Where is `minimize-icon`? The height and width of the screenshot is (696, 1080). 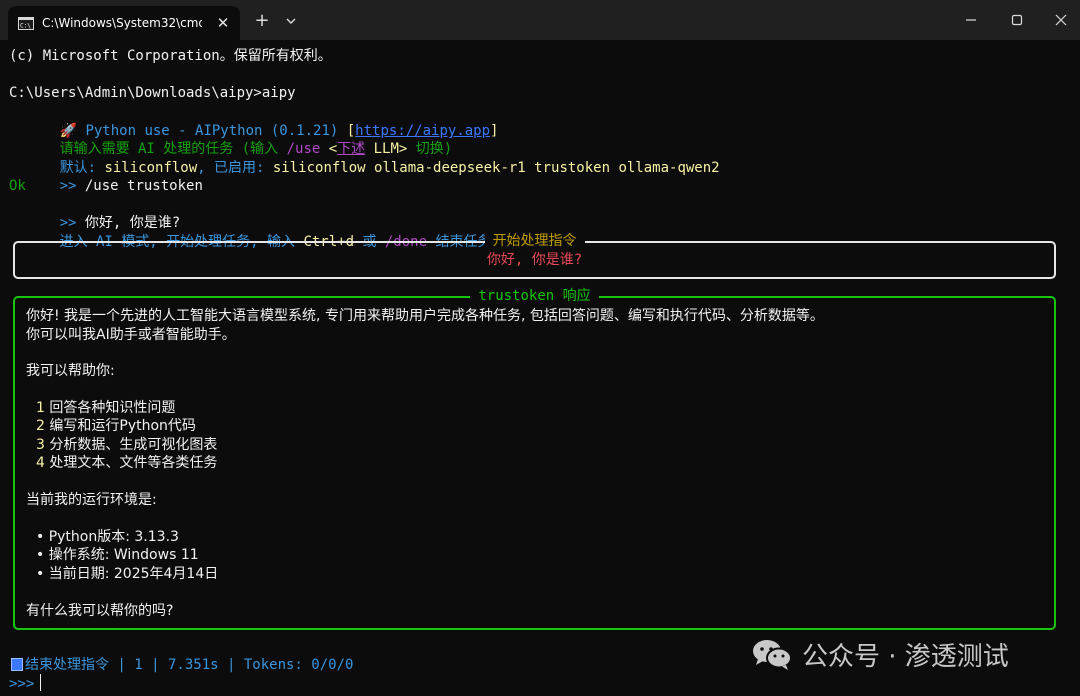
minimize-icon is located at coordinates (971, 20).